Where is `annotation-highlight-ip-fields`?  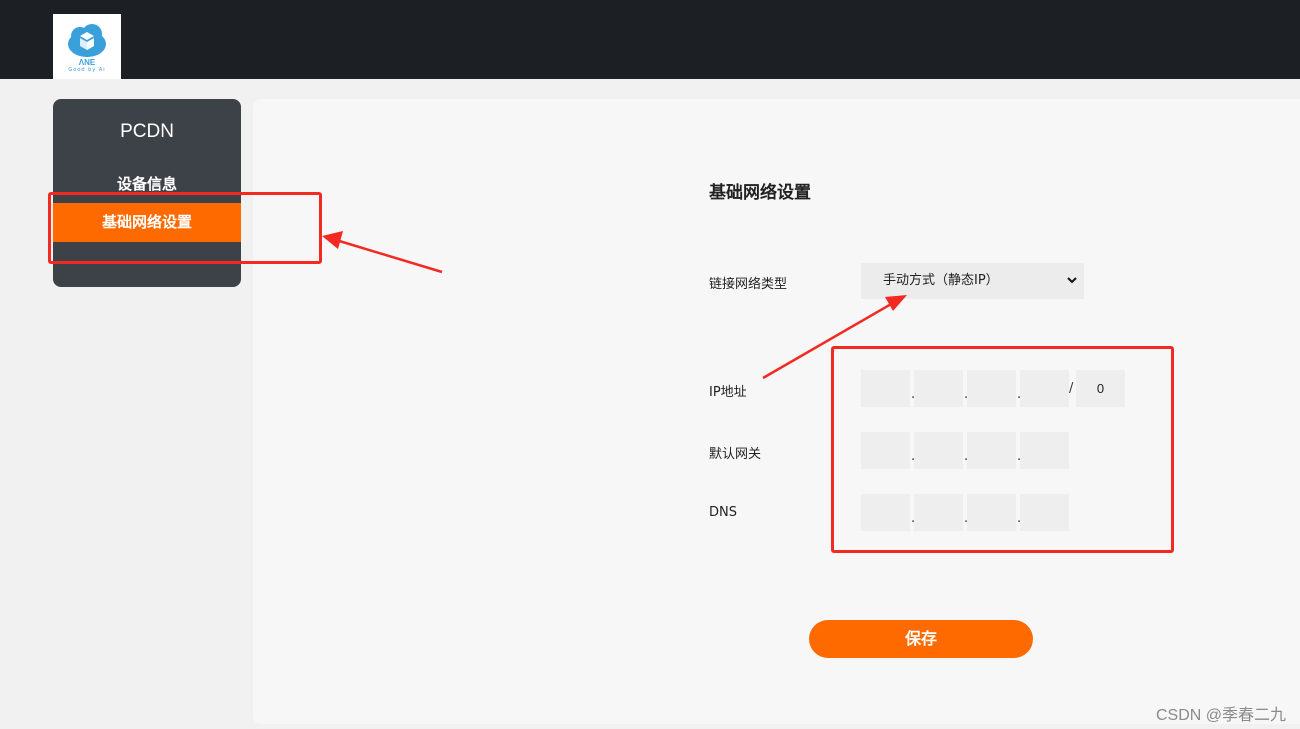
annotation-highlight-ip-fields is located at coordinates (1002, 449).